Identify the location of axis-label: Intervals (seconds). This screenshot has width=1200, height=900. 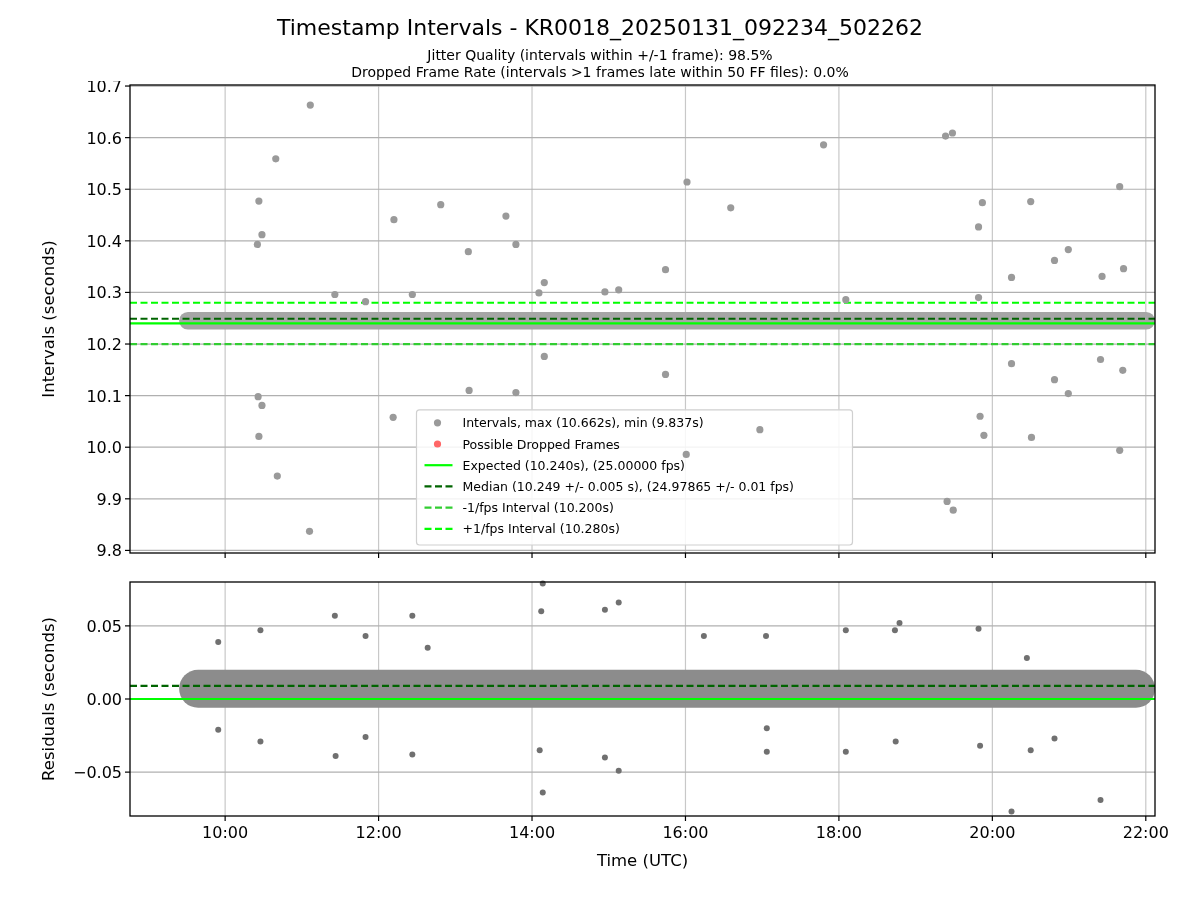
(48, 318).